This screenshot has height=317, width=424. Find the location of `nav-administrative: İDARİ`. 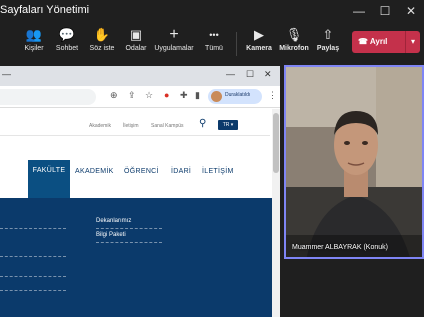

nav-administrative: İDARİ is located at coordinates (181, 171).